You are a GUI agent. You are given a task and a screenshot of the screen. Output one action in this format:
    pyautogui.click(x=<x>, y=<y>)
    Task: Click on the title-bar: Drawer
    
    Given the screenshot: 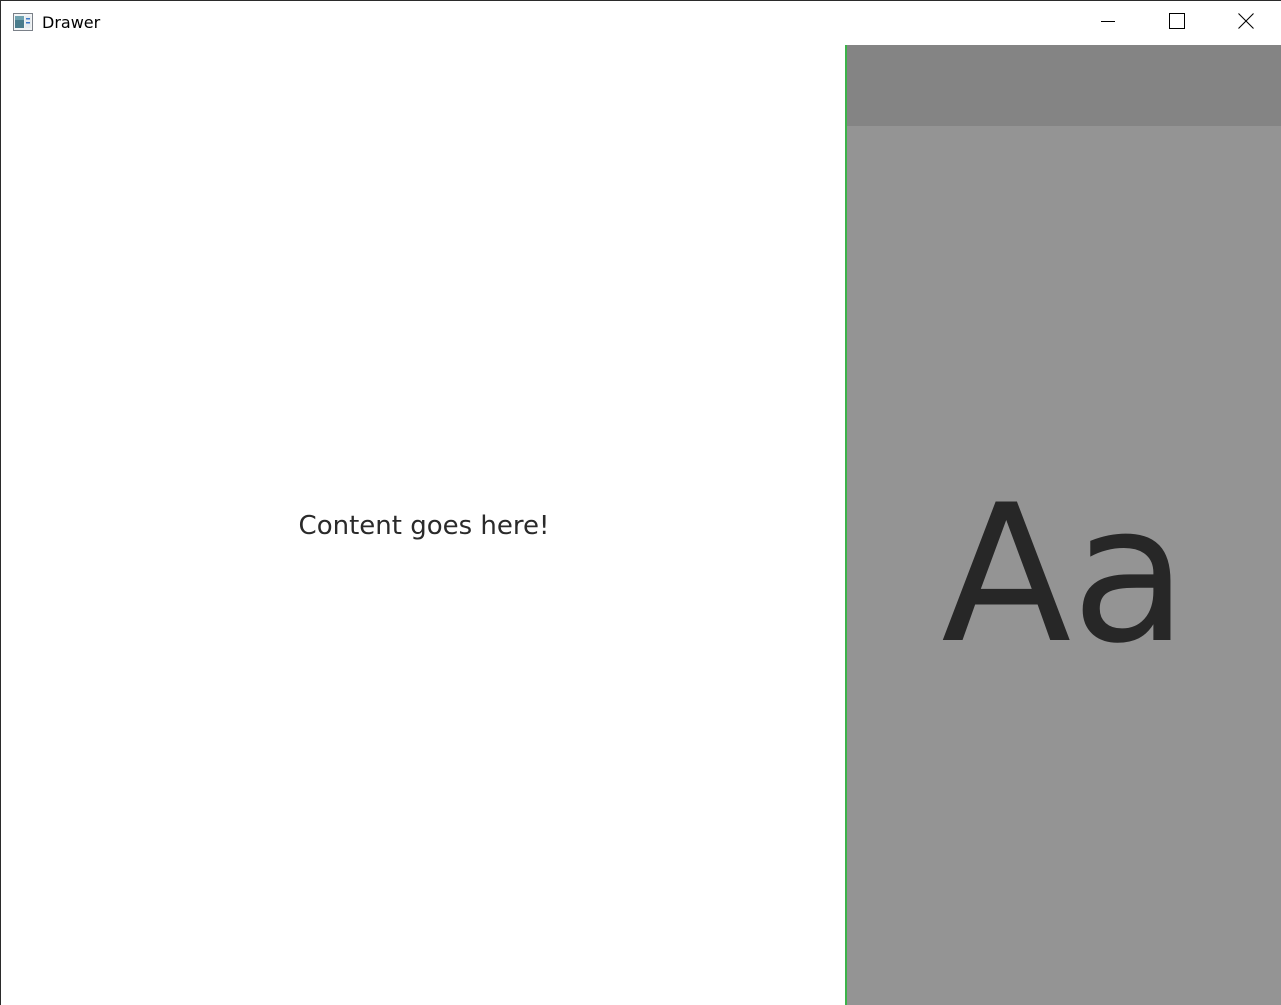 What is the action you would take?
    pyautogui.click(x=641, y=23)
    